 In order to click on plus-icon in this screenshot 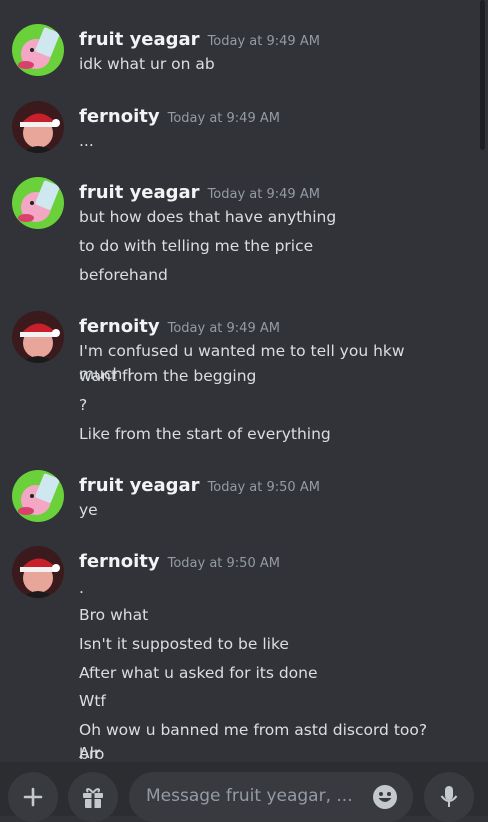, I will do `click(33, 797)`.